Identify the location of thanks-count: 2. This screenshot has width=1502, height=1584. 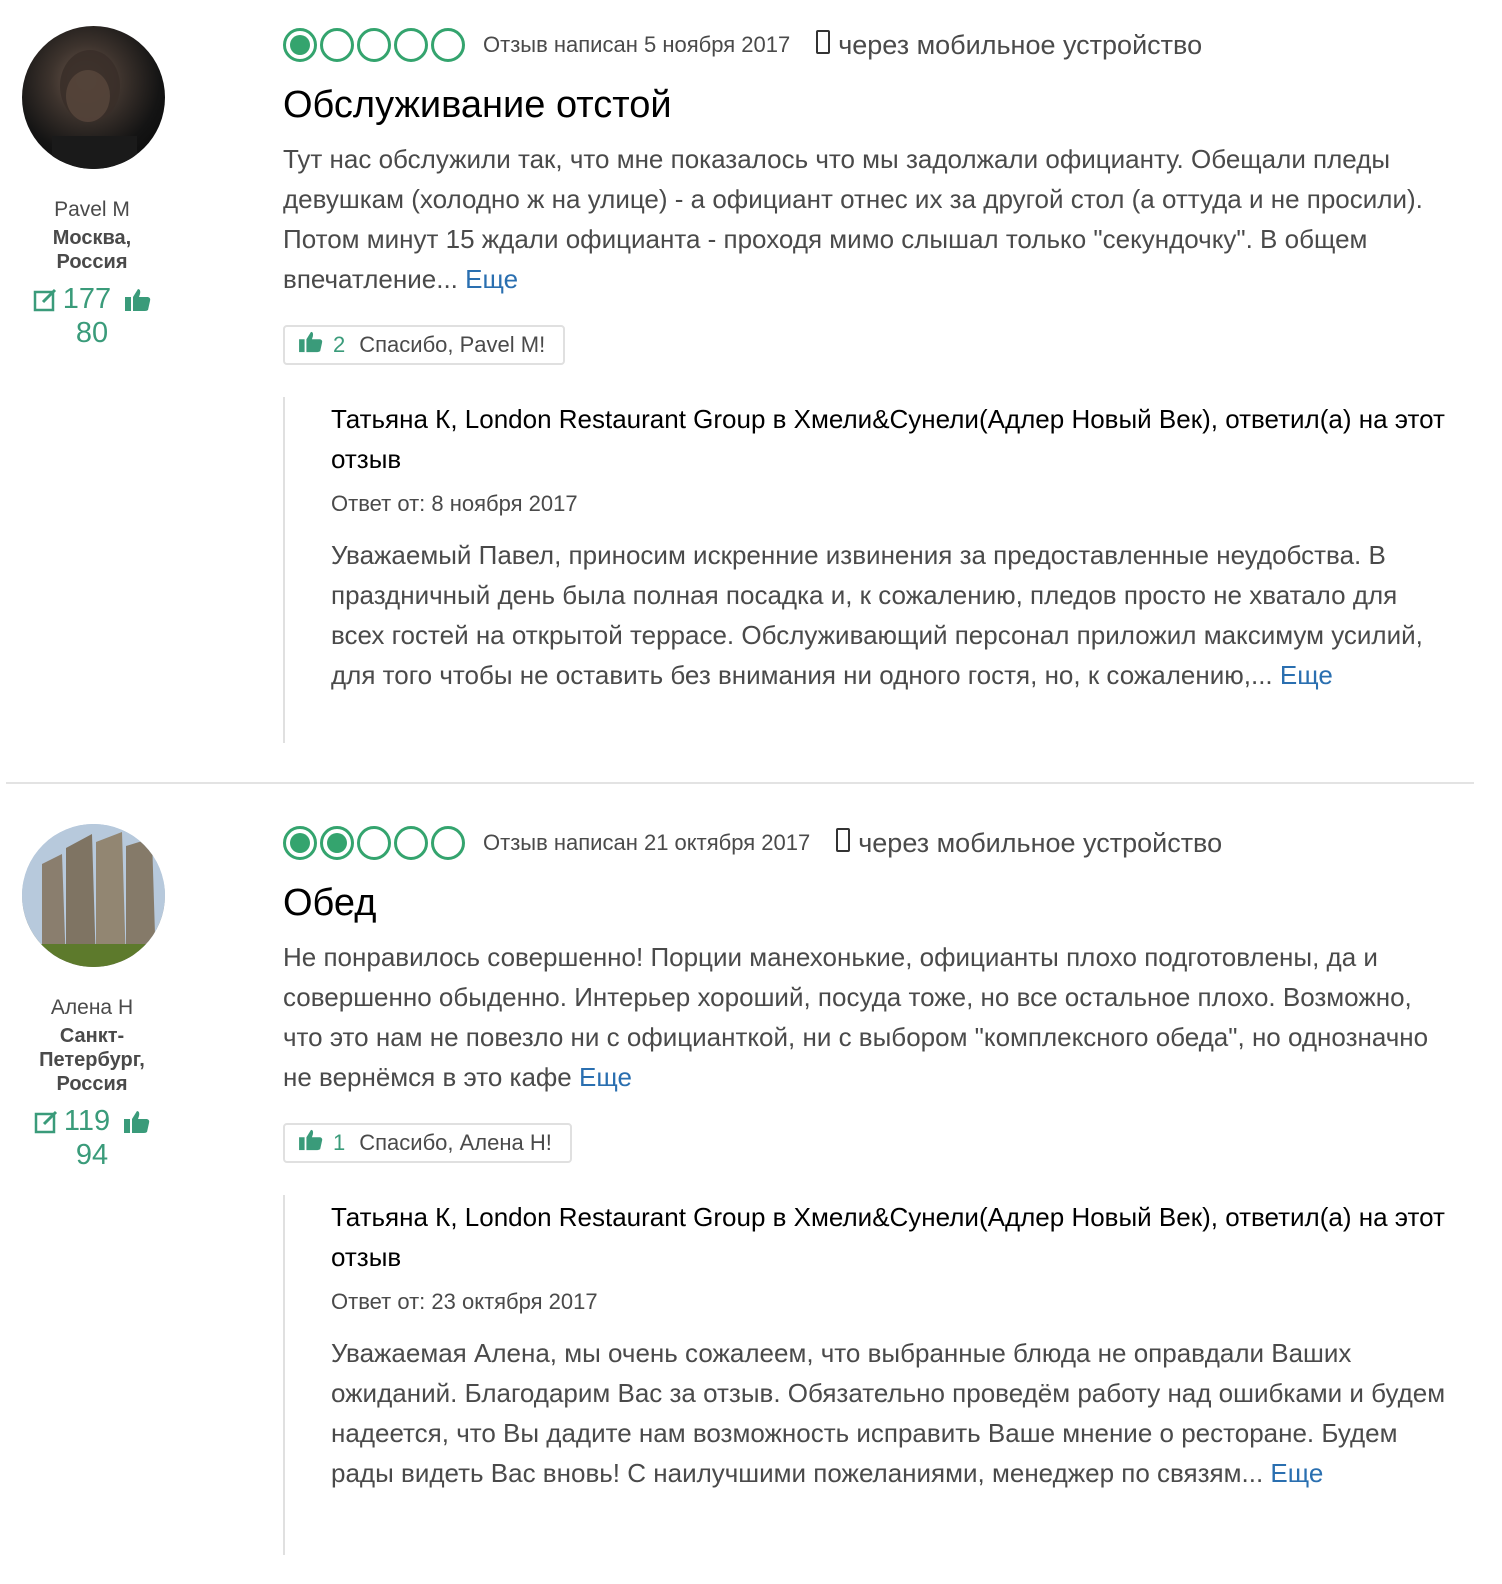
(339, 344).